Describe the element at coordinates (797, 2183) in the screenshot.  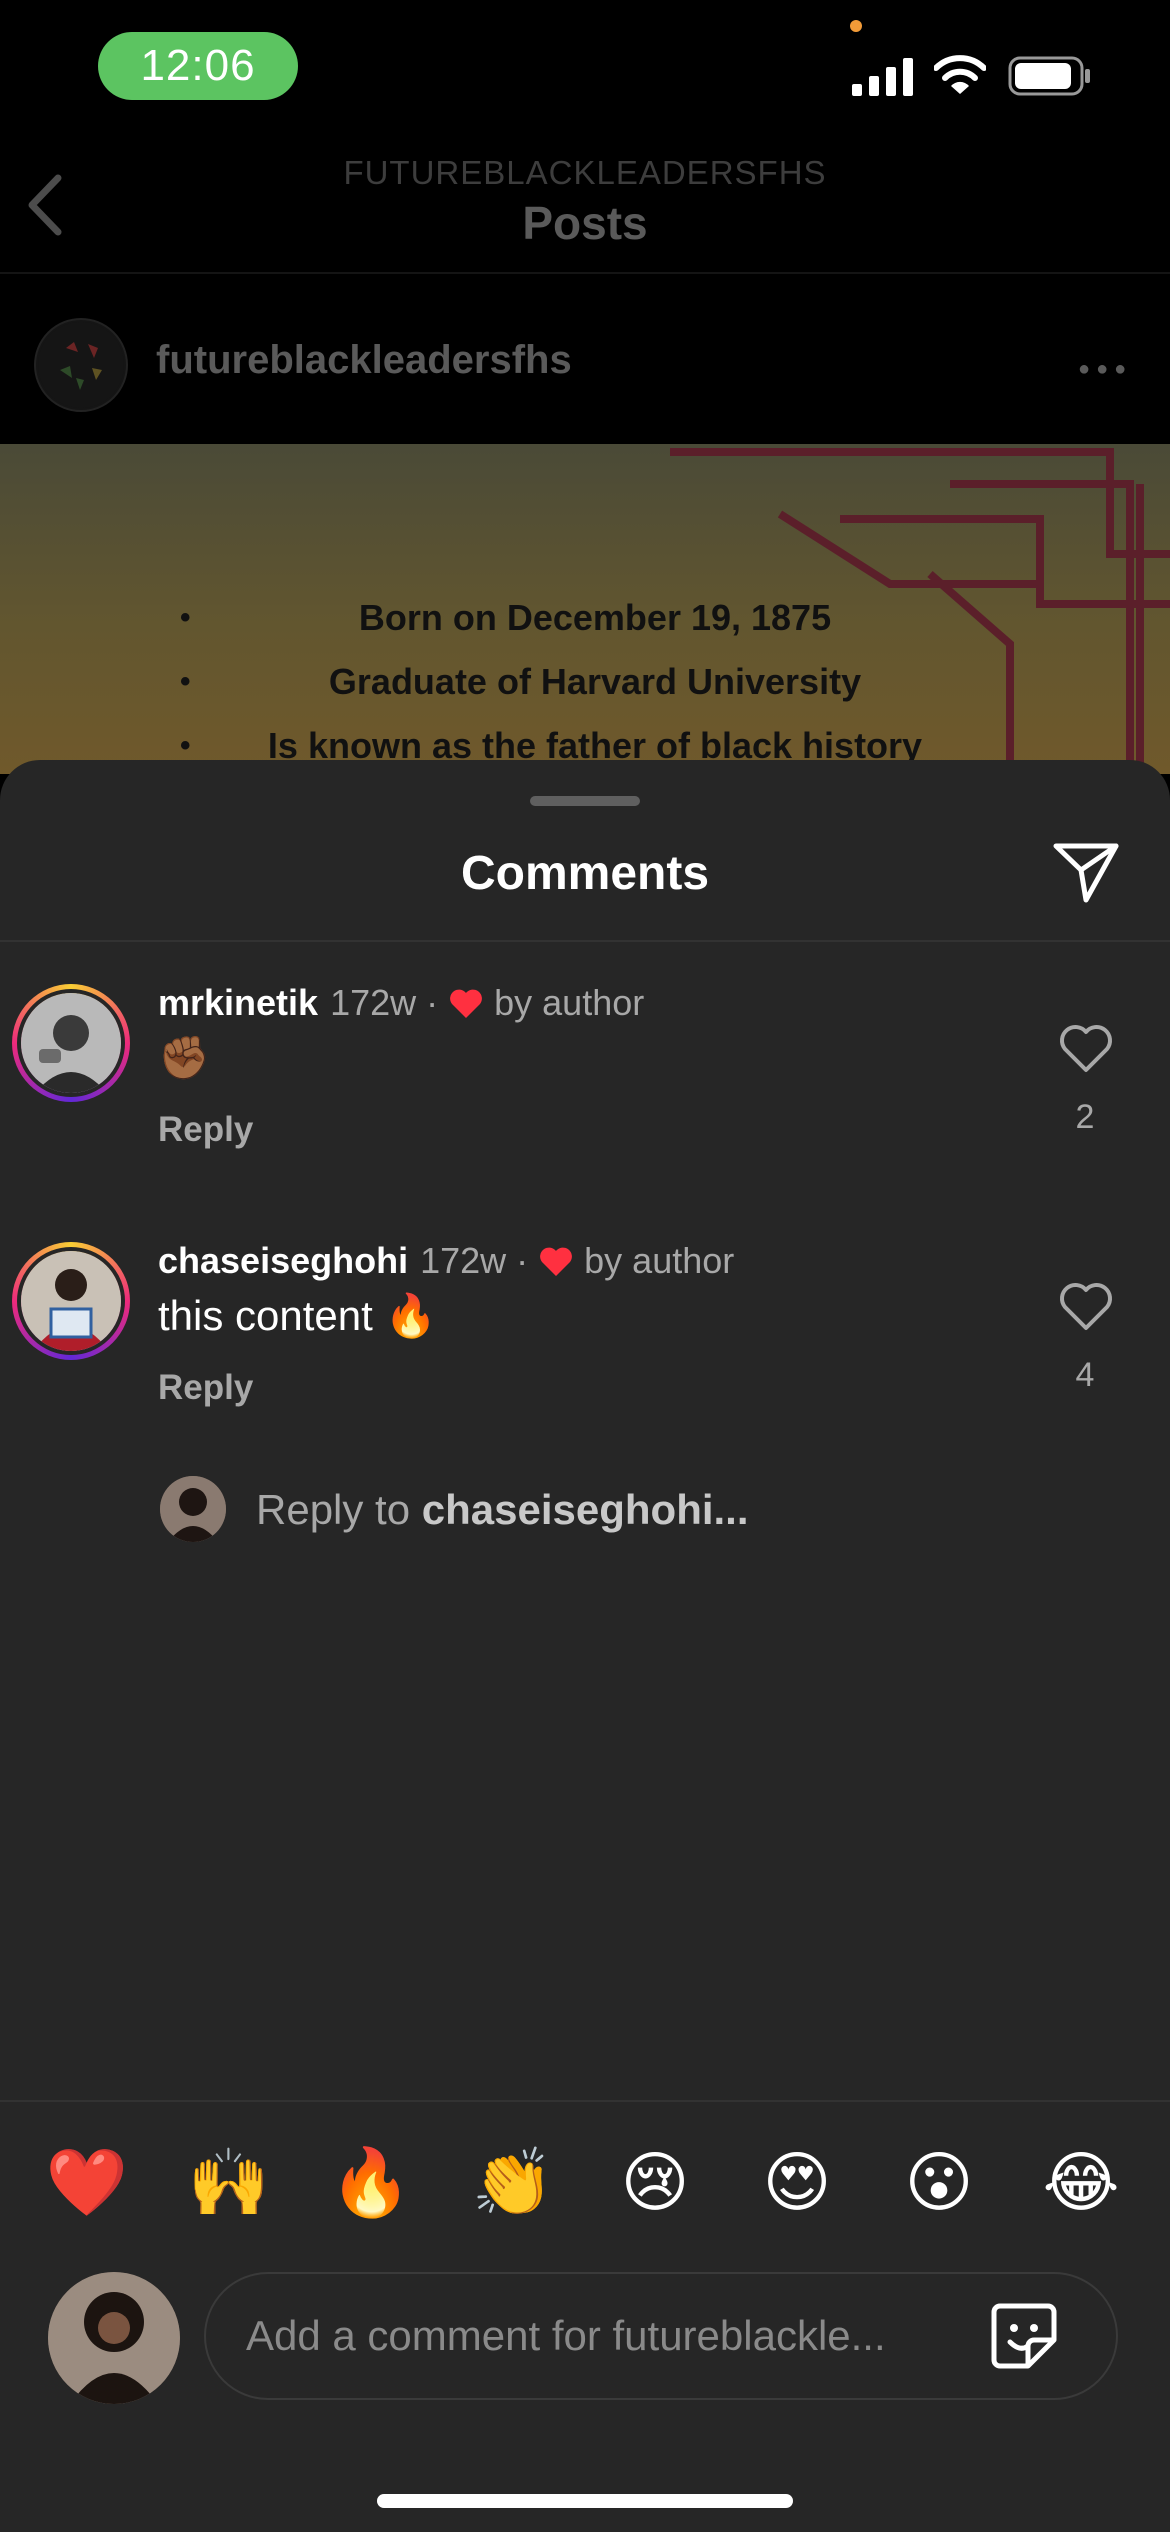
I see `emoji-heart-eyes: 😍` at that location.